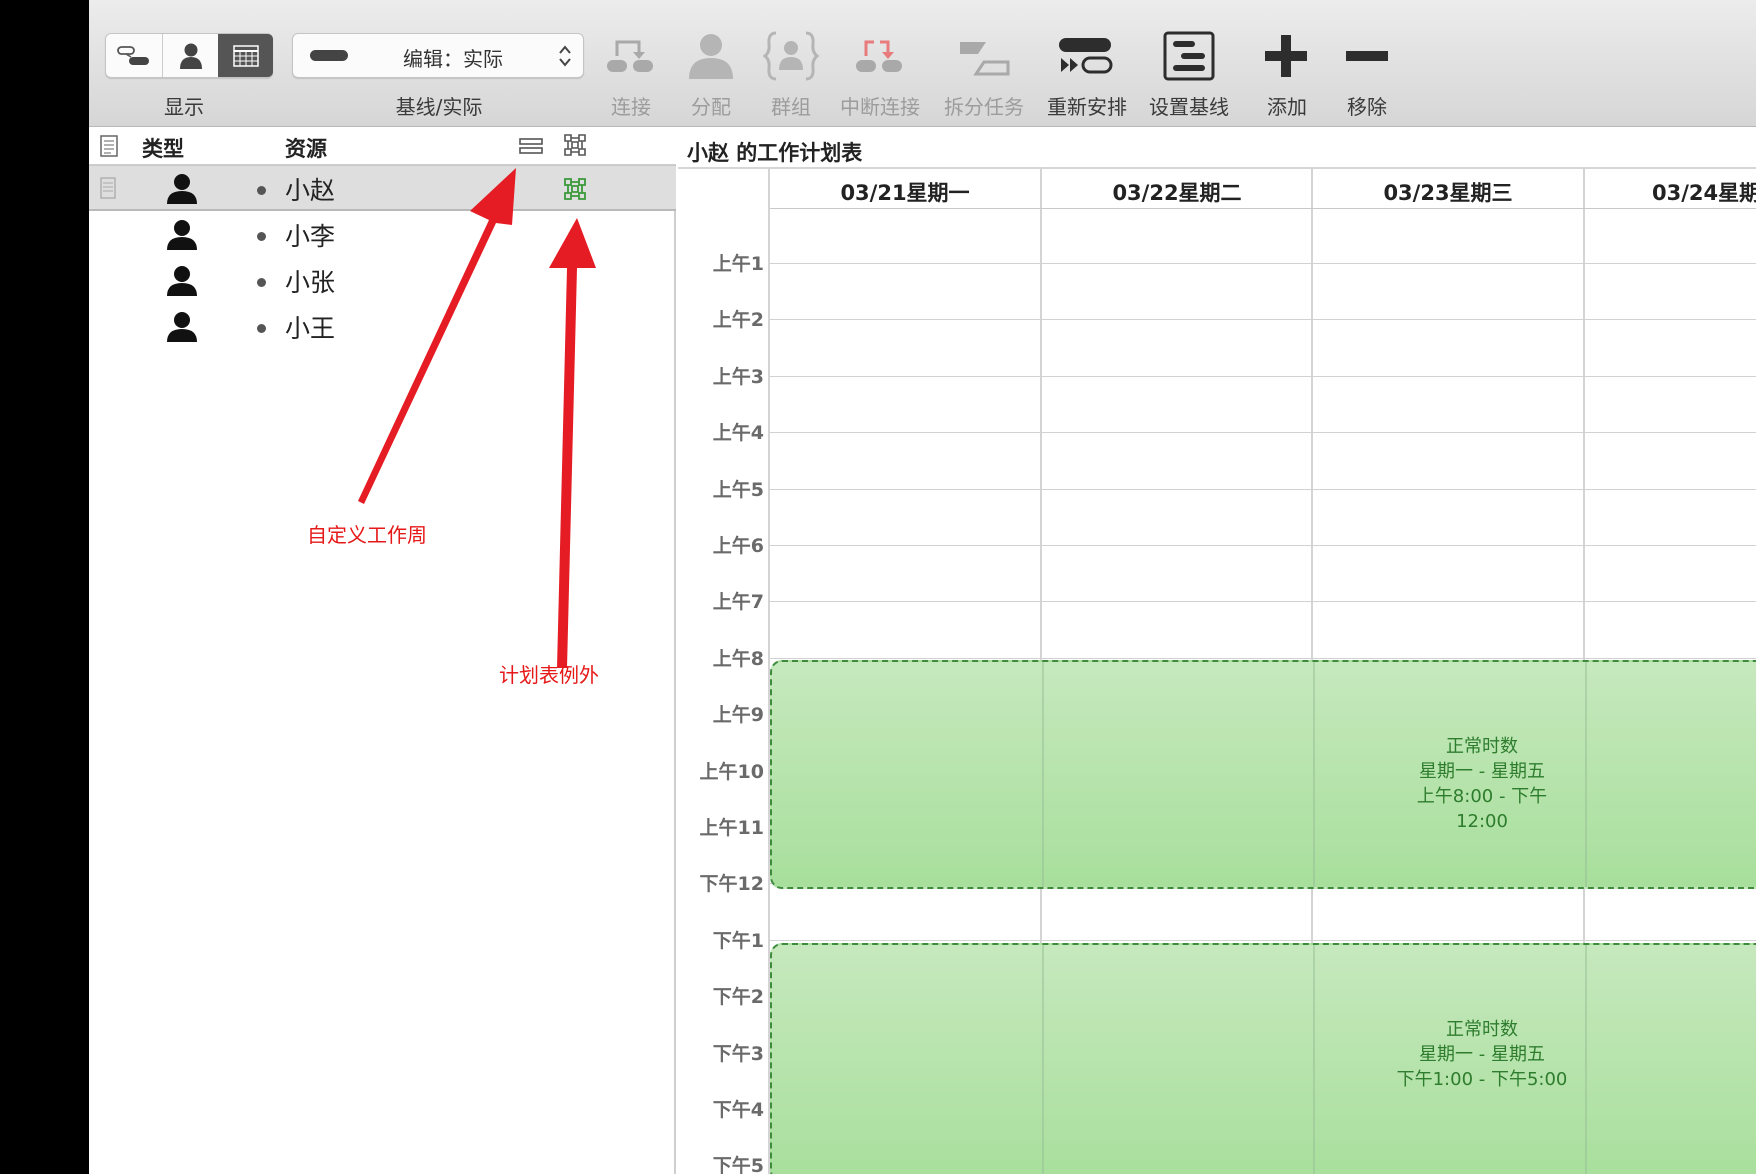  What do you see at coordinates (775, 153) in the screenshot?
I see `schedule-title: 小赵 的工作计划表` at bounding box center [775, 153].